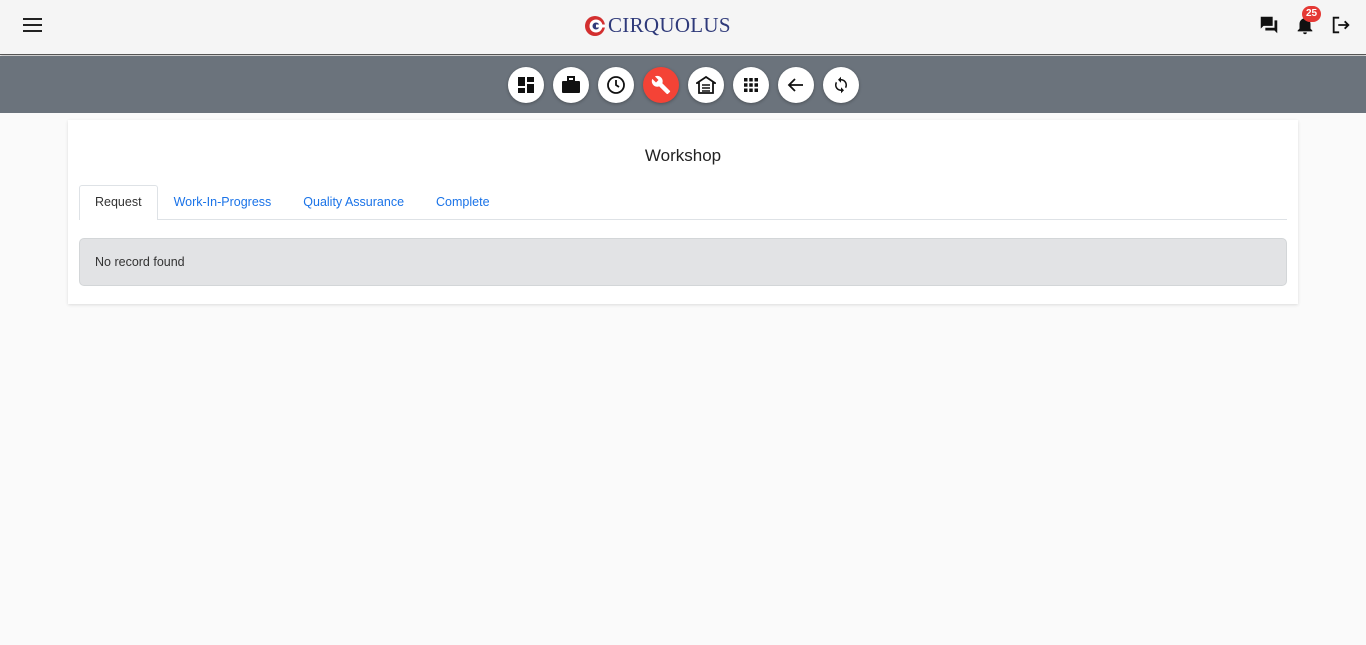  I want to click on jobs-button, so click(570, 84).